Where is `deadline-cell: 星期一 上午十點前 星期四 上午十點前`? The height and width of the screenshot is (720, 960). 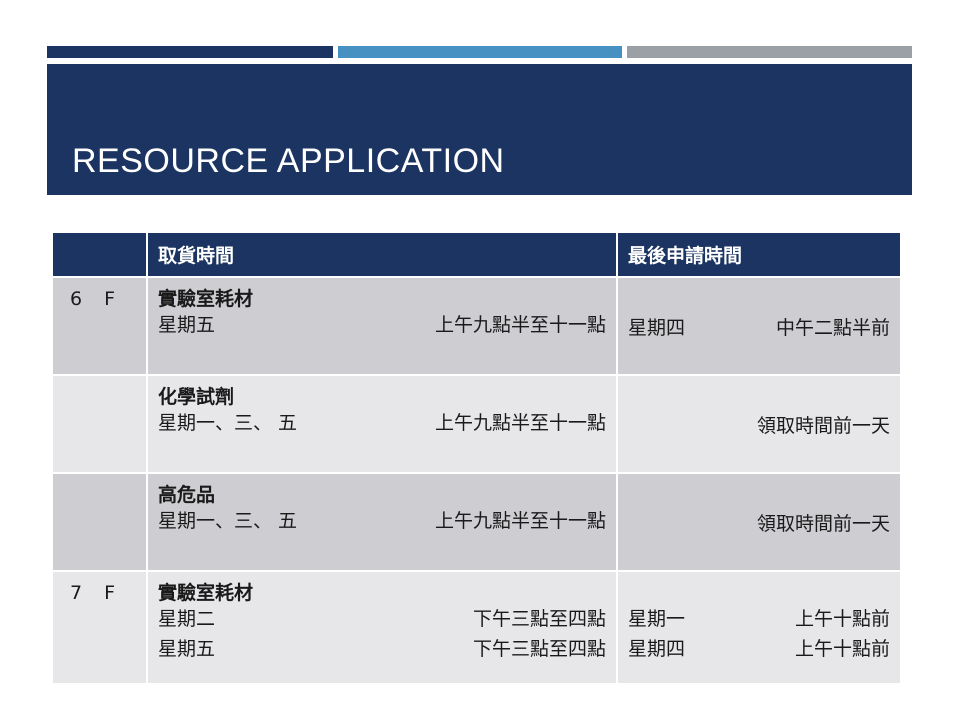
deadline-cell: 星期一 上午十點前 星期四 上午十點前 is located at coordinates (758, 626).